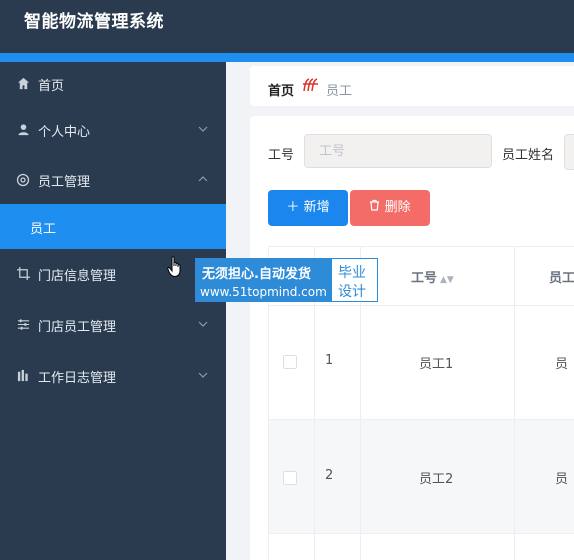 The height and width of the screenshot is (560, 574). What do you see at coordinates (77, 327) in the screenshot?
I see `sidebar-item-label: 门店员工管理` at bounding box center [77, 327].